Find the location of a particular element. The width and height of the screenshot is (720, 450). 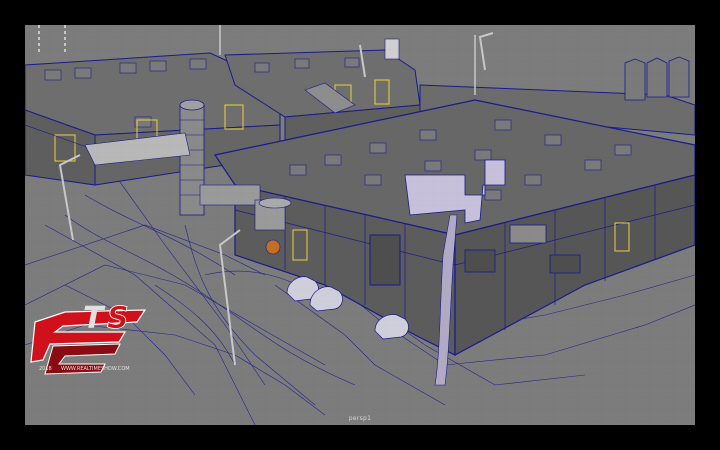

svg-text: S is located at coordinates (118, 318).